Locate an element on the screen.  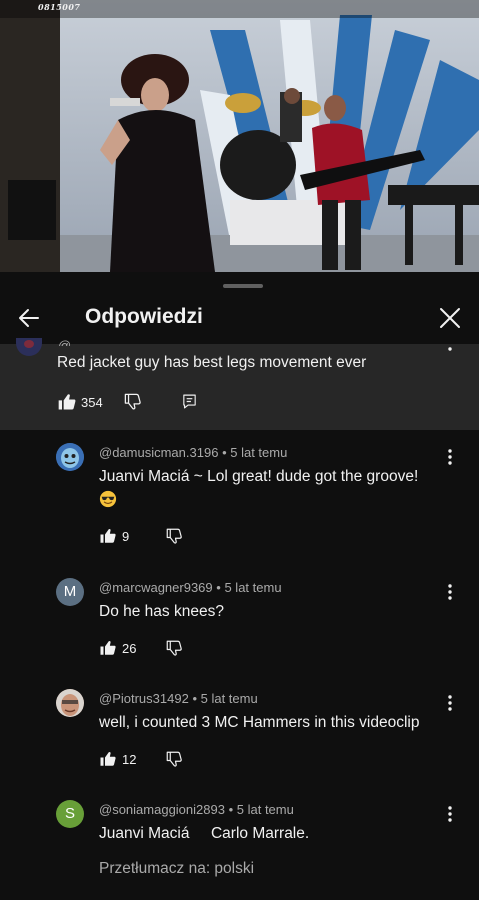
comment-author: @marcwagner9369 is located at coordinates (156, 587).